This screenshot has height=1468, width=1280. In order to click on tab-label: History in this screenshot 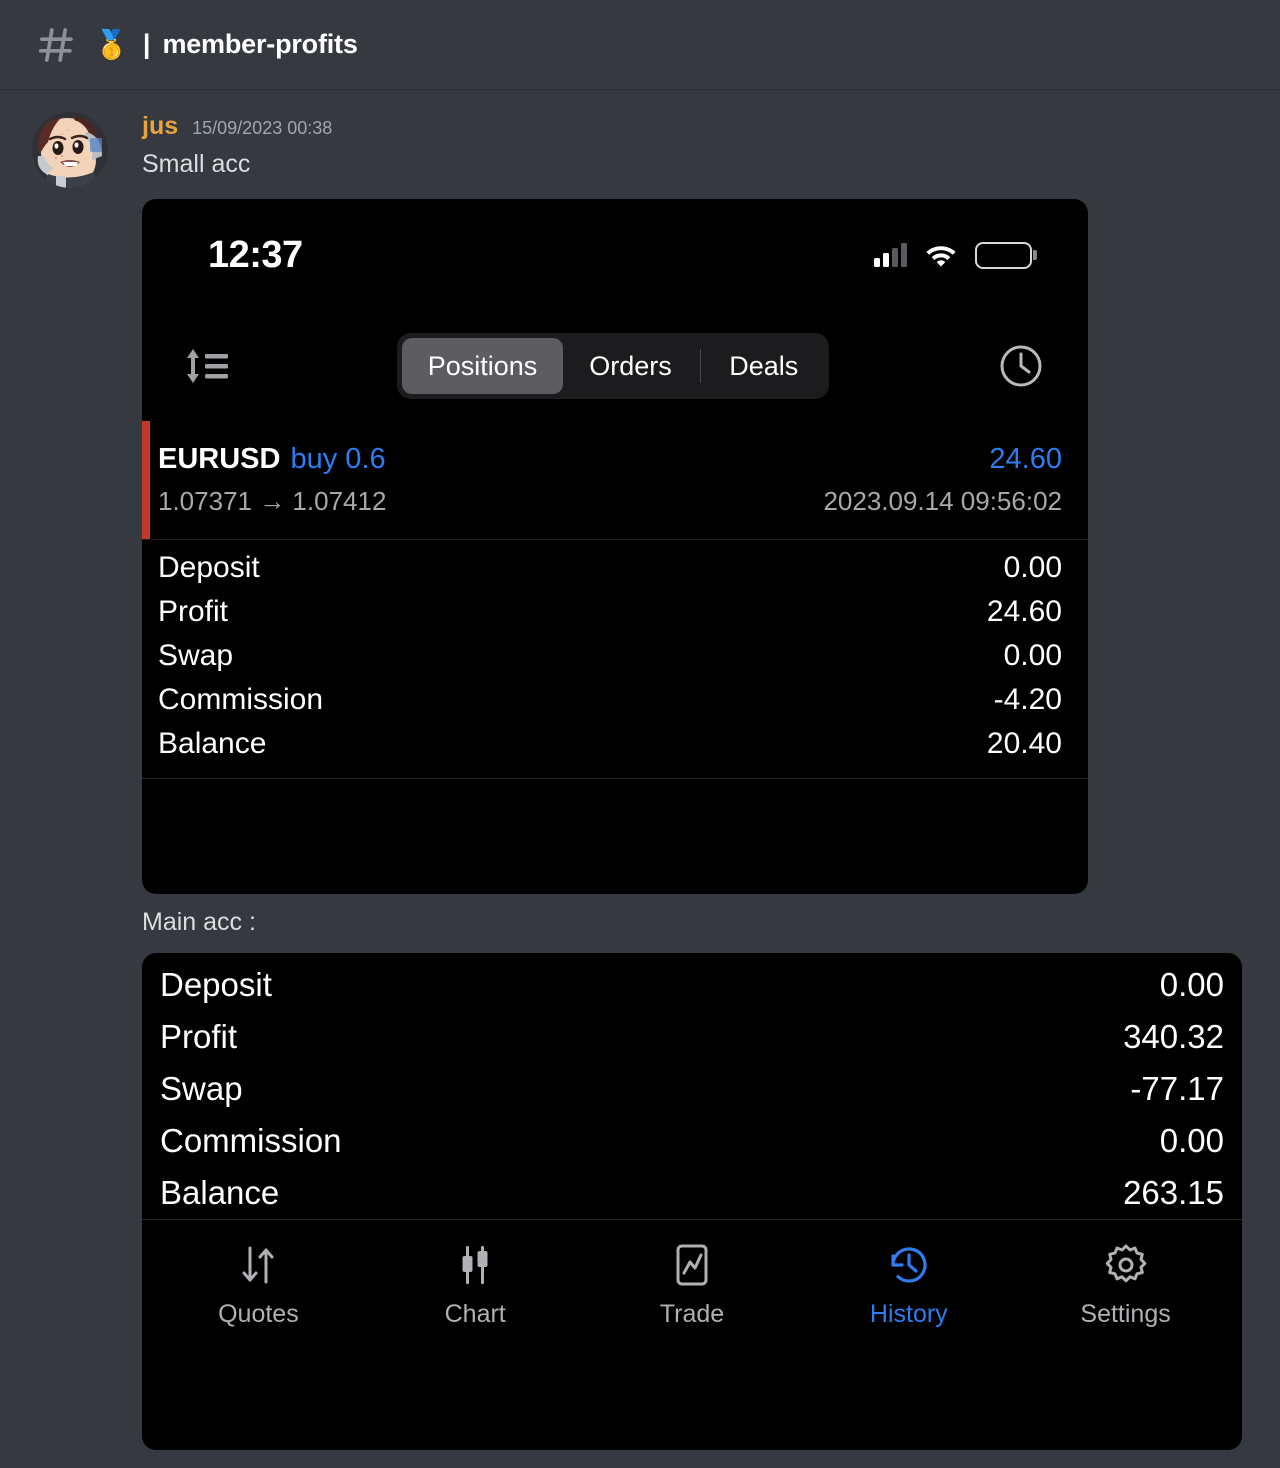, I will do `click(908, 1314)`.